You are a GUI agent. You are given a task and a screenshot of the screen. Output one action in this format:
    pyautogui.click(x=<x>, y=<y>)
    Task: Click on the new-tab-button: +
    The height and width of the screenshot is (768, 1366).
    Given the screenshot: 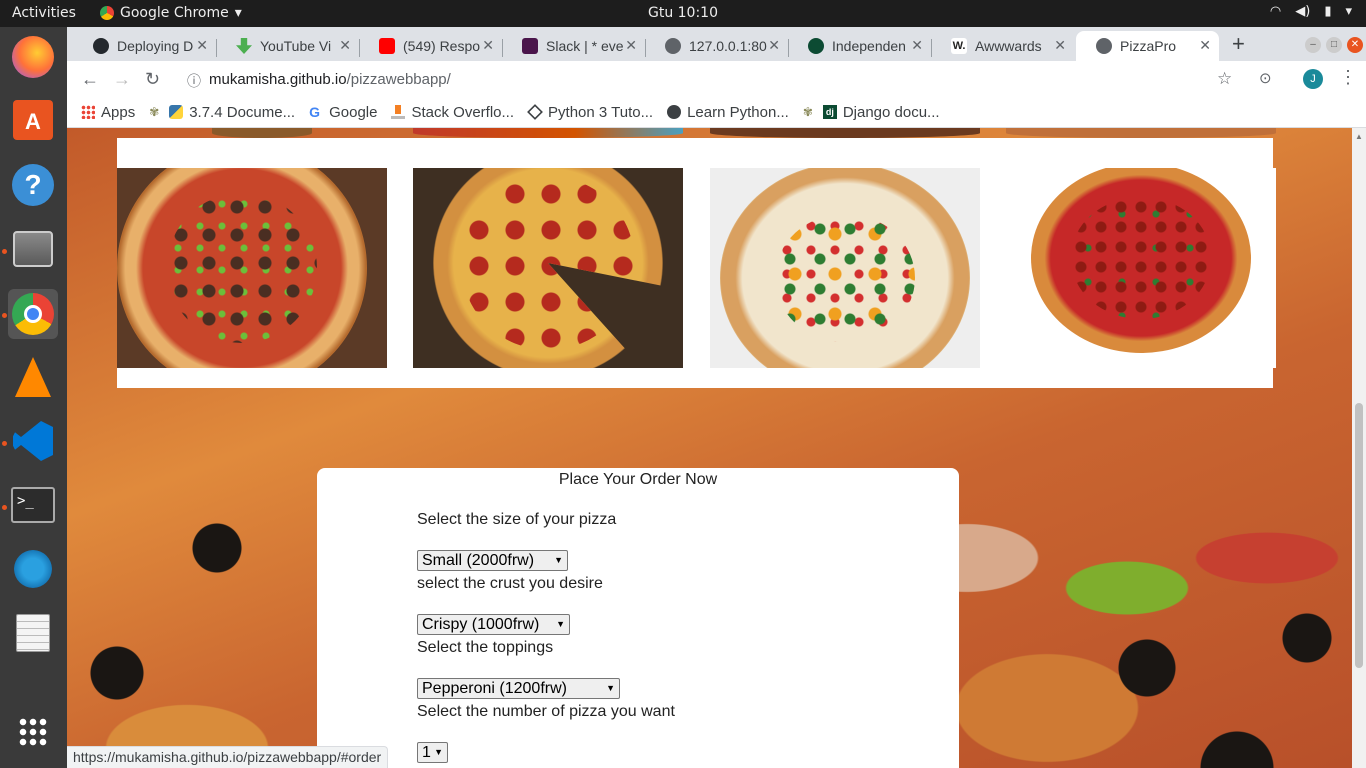 What is the action you would take?
    pyautogui.click(x=1238, y=44)
    